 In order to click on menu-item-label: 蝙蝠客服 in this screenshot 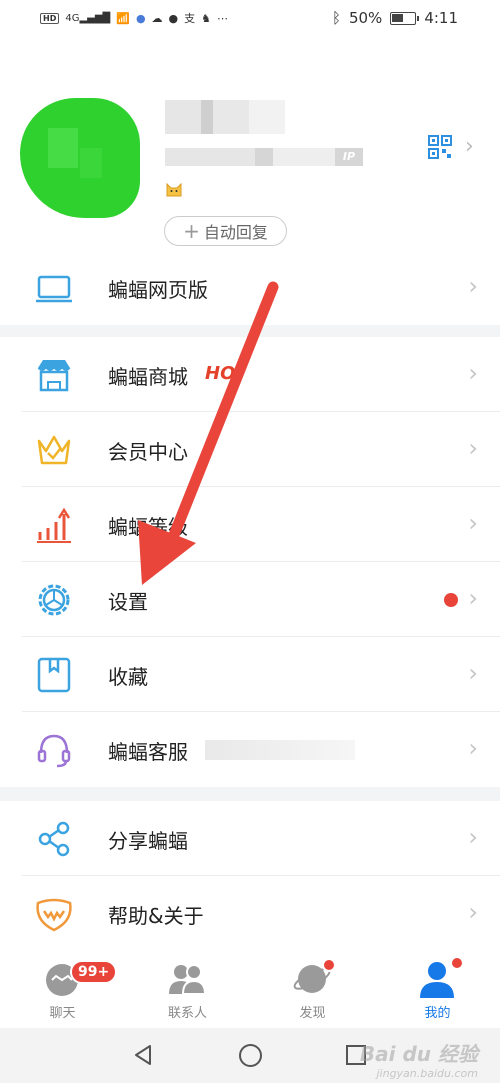, I will do `click(148, 752)`.